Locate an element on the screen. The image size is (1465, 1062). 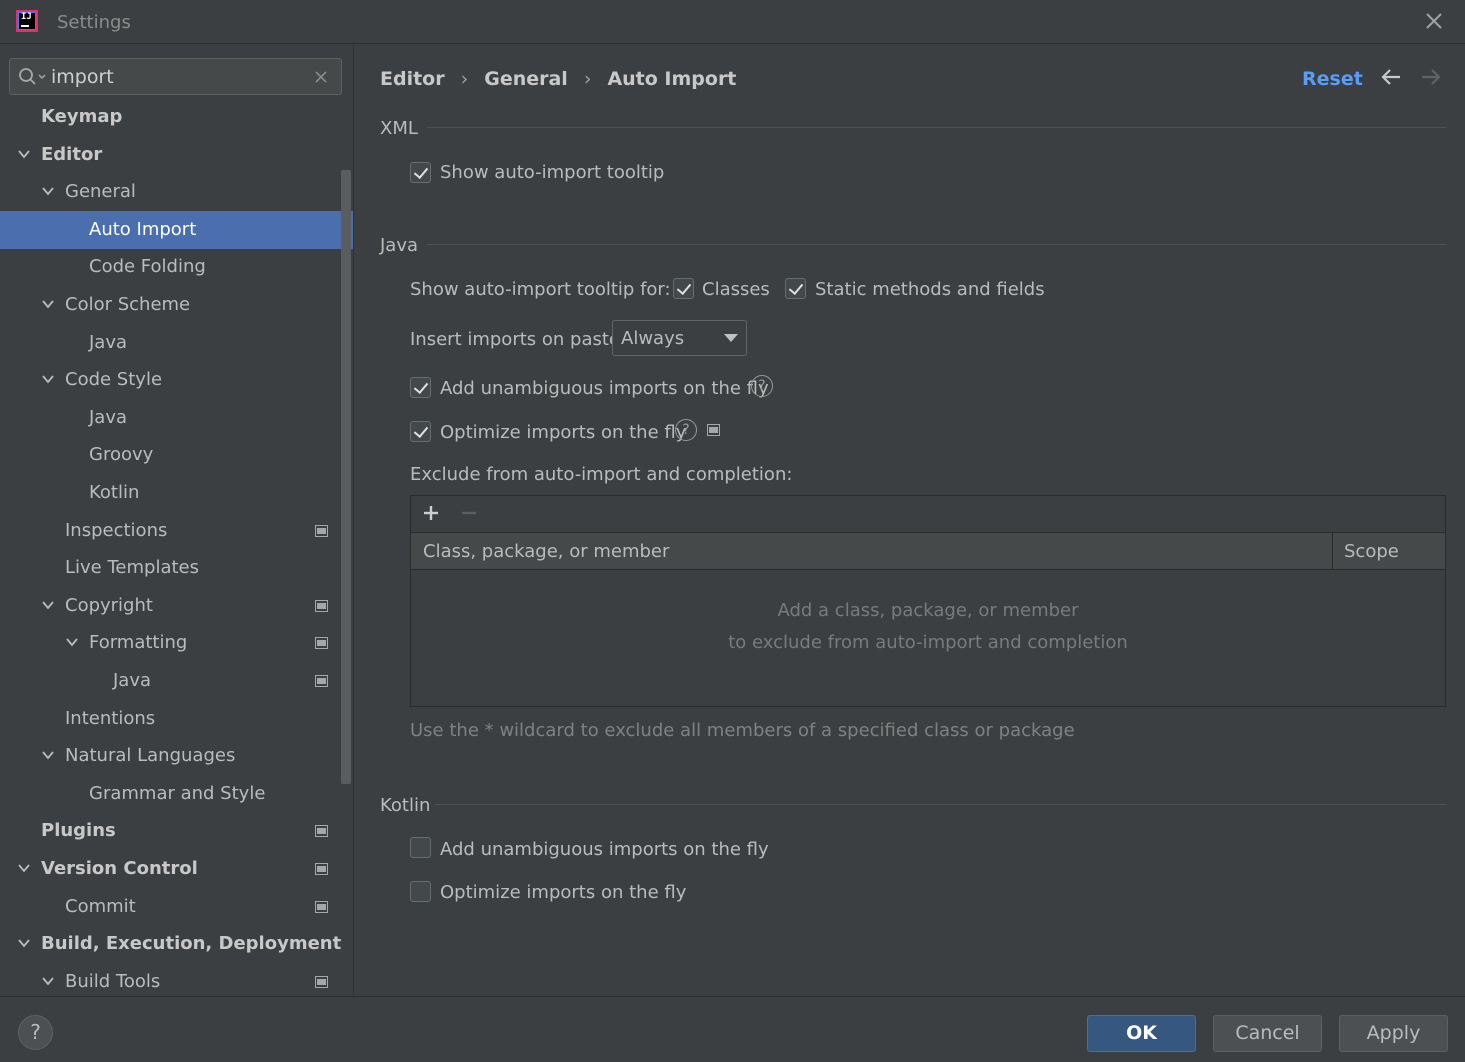
xml-show-tooltip-checkbox is located at coordinates (420, 172).